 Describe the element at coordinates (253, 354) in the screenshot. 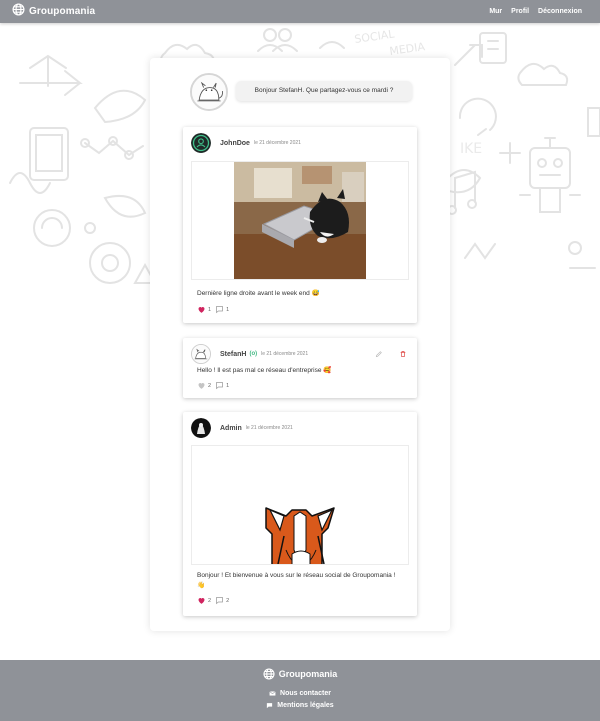

I see `own-post-badge: (o)` at that location.